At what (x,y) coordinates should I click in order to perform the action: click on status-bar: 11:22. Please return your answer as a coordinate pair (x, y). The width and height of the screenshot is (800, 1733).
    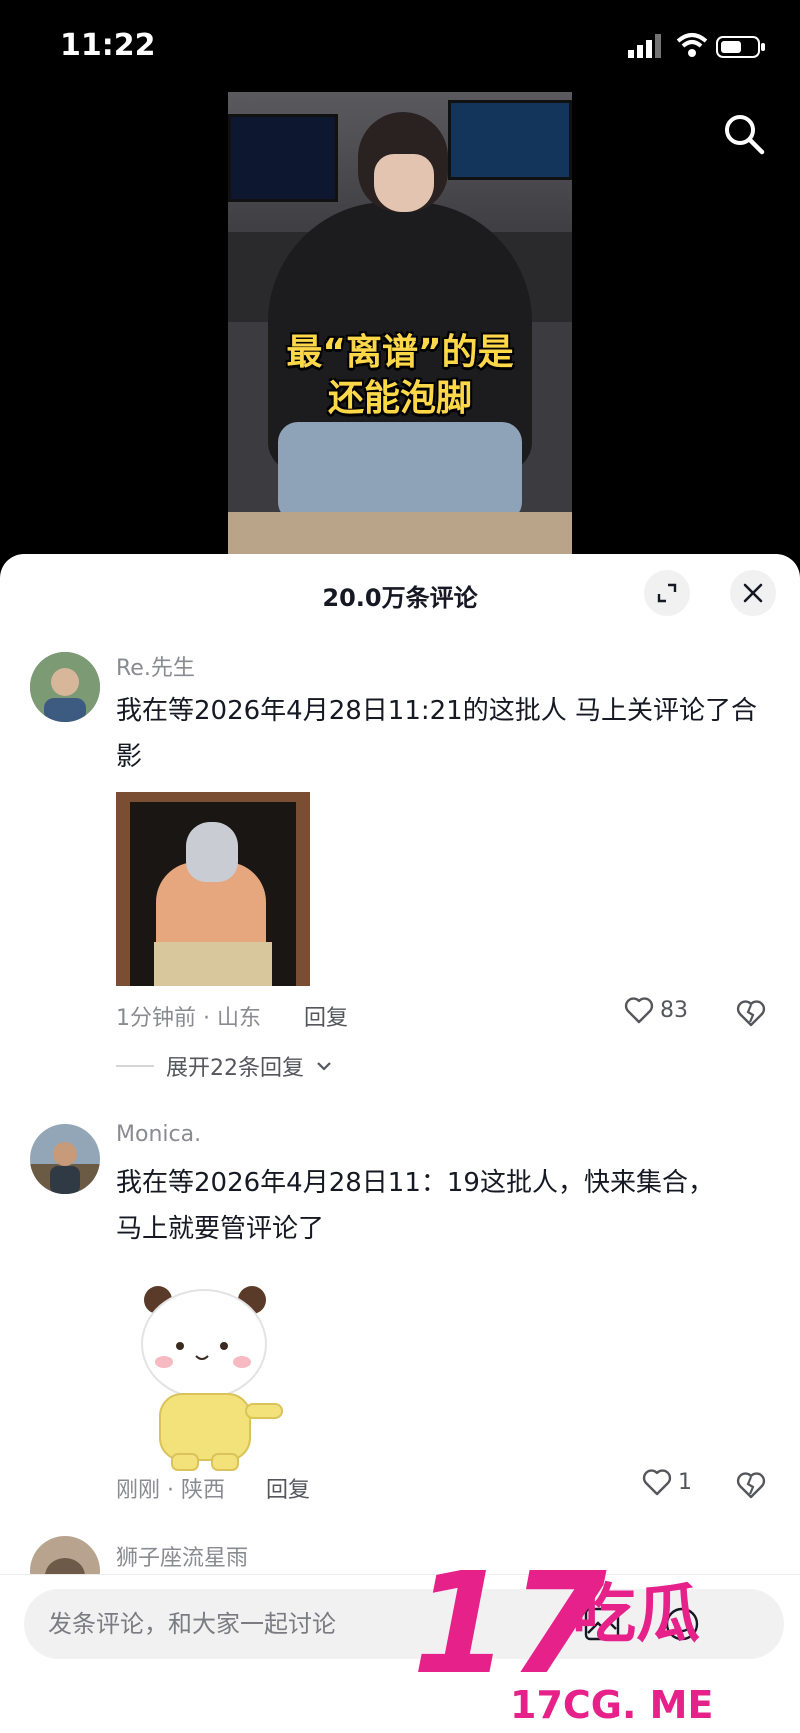
    Looking at the image, I should click on (400, 46).